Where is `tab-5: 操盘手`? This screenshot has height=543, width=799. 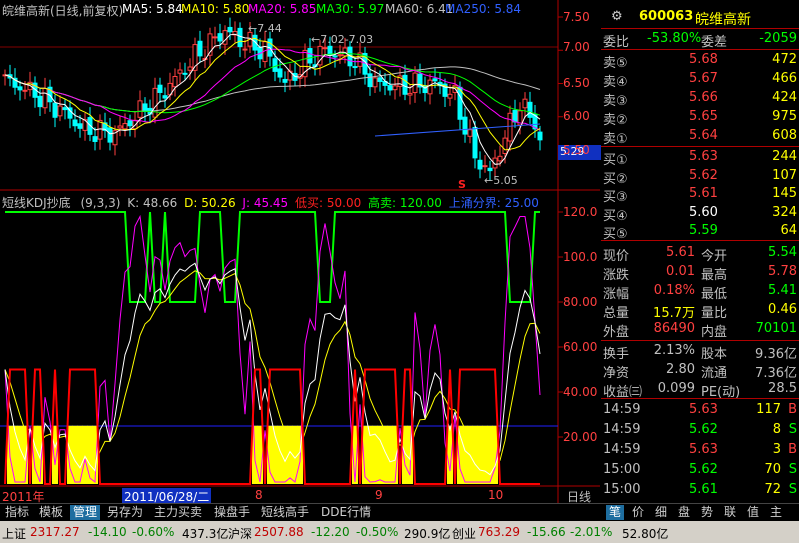
tab-5: 操盘手 is located at coordinates (232, 512).